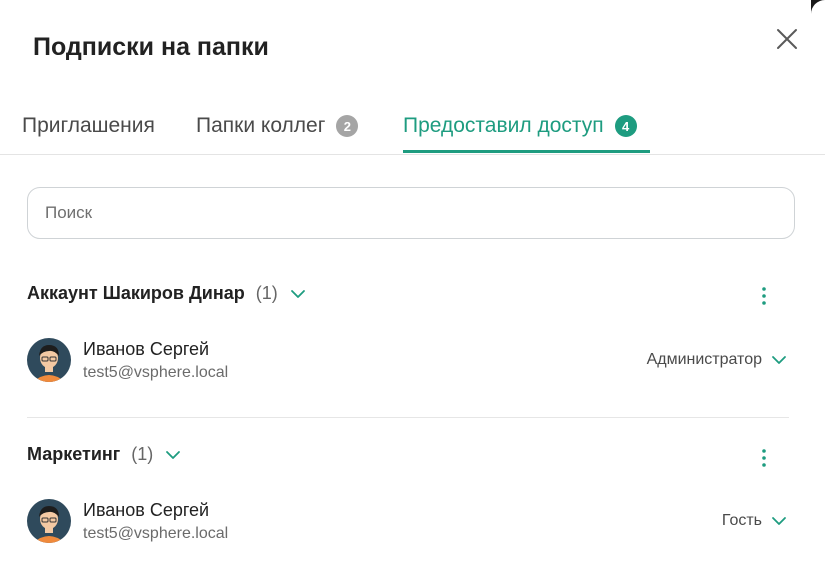 The image size is (825, 579). Describe the element at coordinates (411, 213) in the screenshot. I see `search-input` at that location.